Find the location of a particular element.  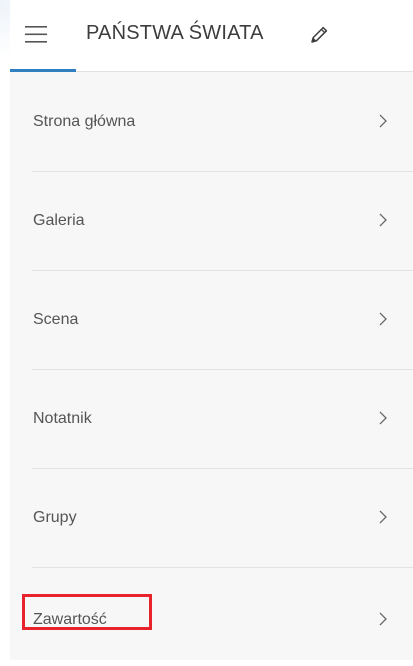

menu-item-label: Notatnik is located at coordinates (62, 418).